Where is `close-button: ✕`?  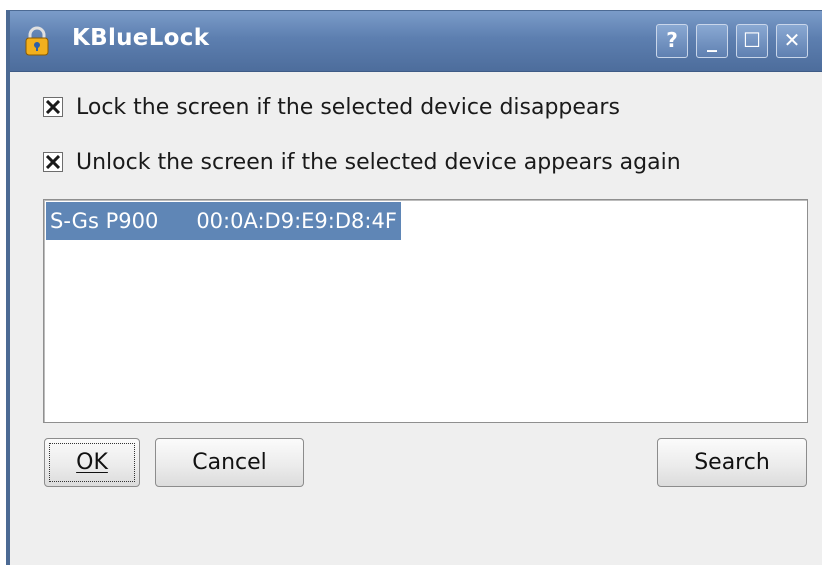 close-button: ✕ is located at coordinates (792, 41).